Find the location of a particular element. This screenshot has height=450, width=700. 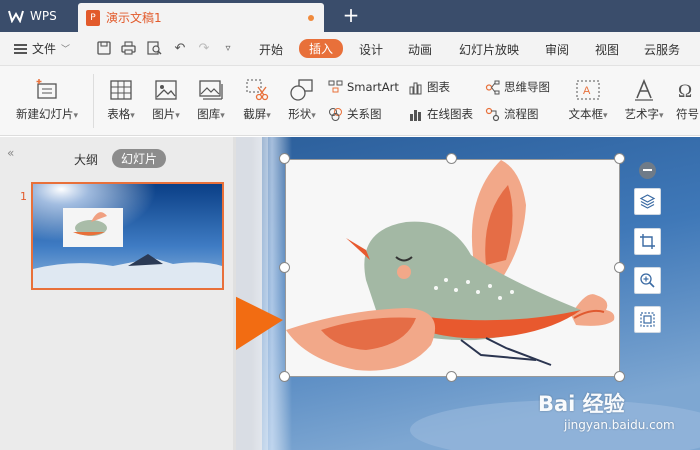

menu-review: 审阅 is located at coordinates (557, 49).